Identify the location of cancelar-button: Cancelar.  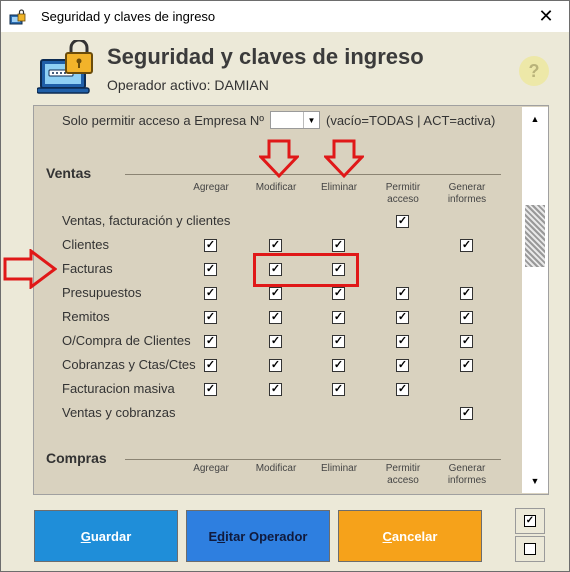
(410, 536).